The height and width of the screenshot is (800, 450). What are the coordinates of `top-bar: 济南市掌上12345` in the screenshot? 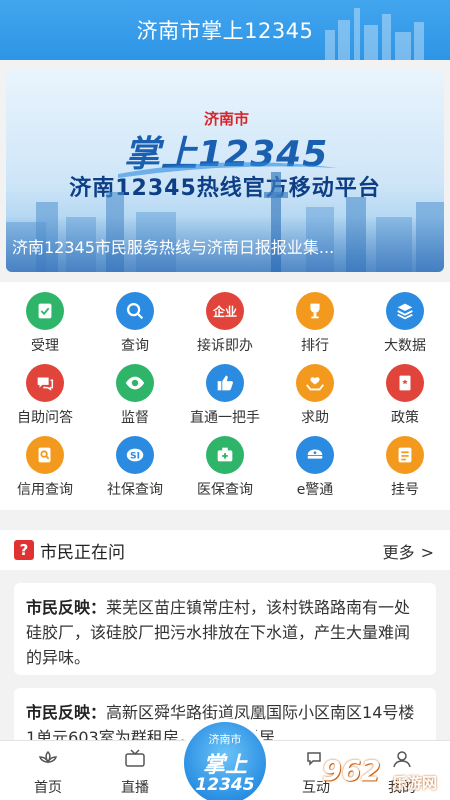 It's located at (225, 30).